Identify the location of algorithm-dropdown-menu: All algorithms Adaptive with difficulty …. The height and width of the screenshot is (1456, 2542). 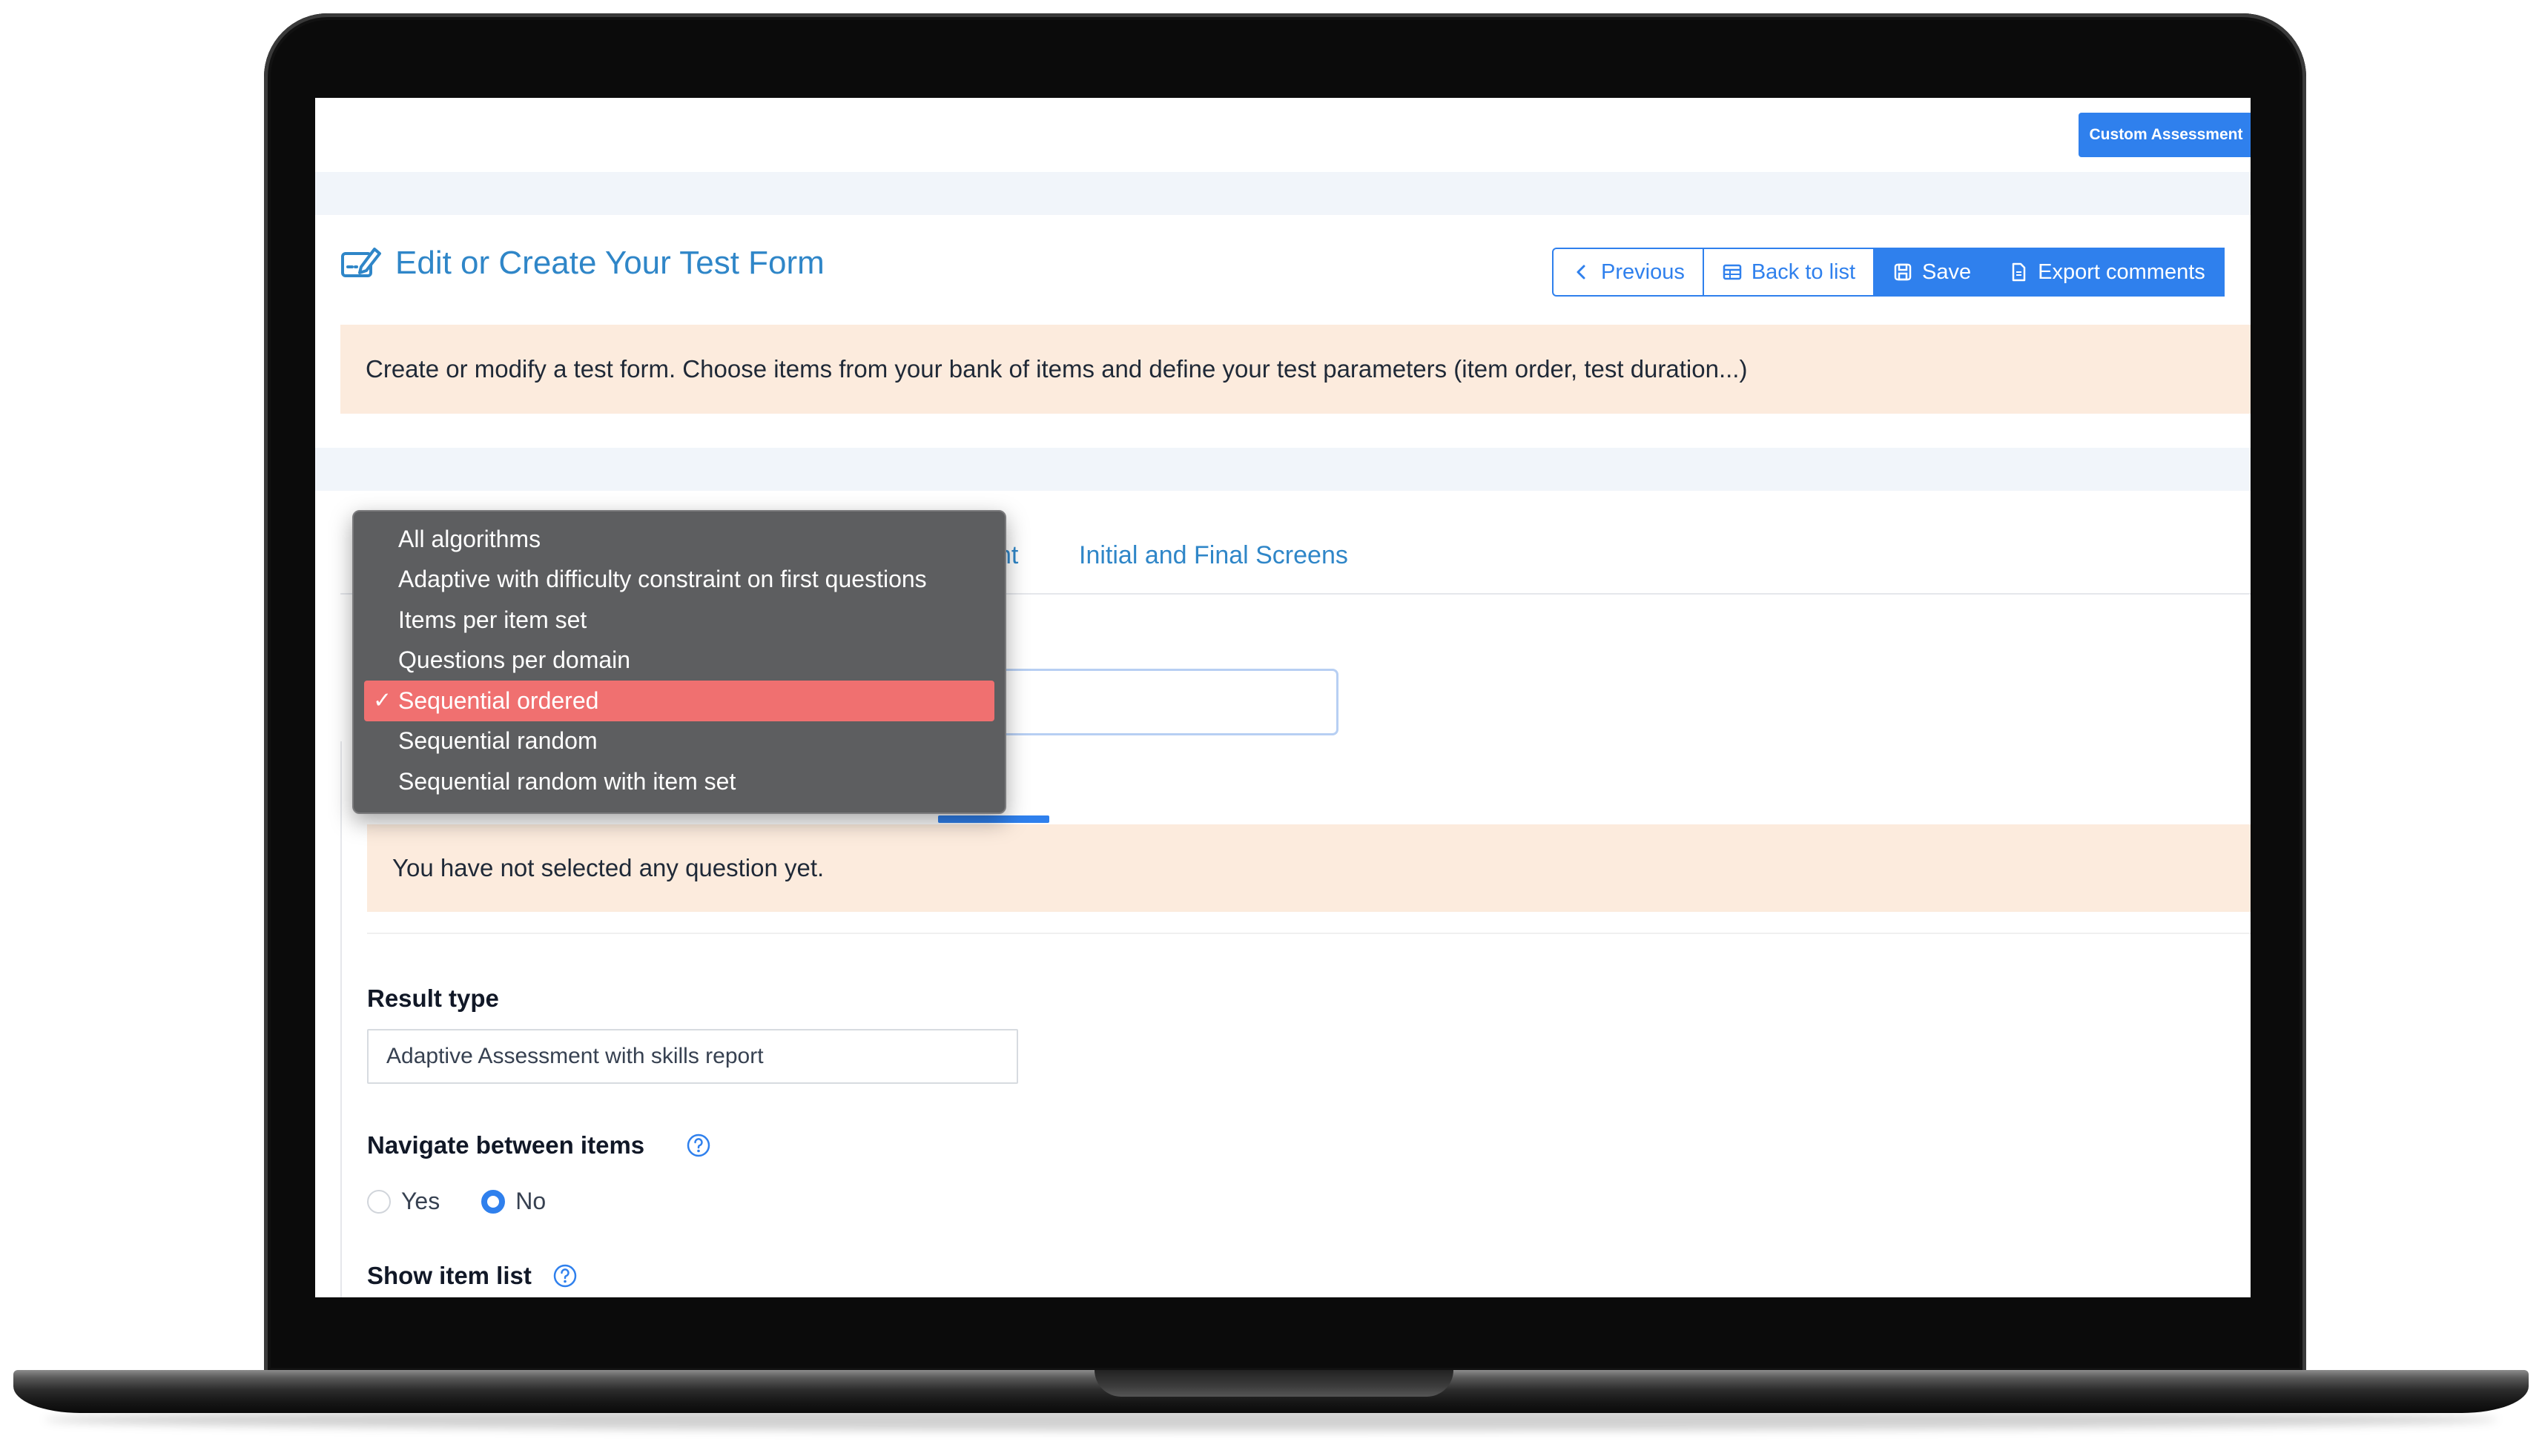
(679, 662).